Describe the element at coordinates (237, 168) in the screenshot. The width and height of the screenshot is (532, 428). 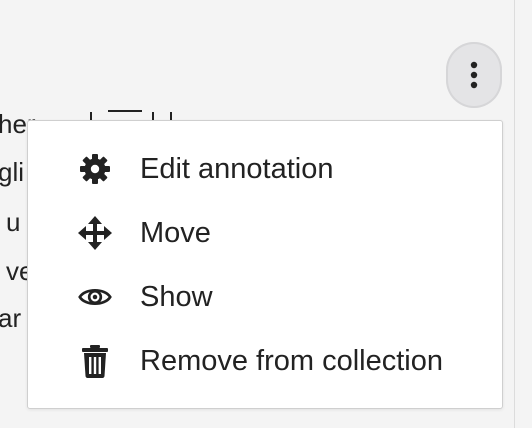
I see `menu-item-label: Edit annotation` at that location.